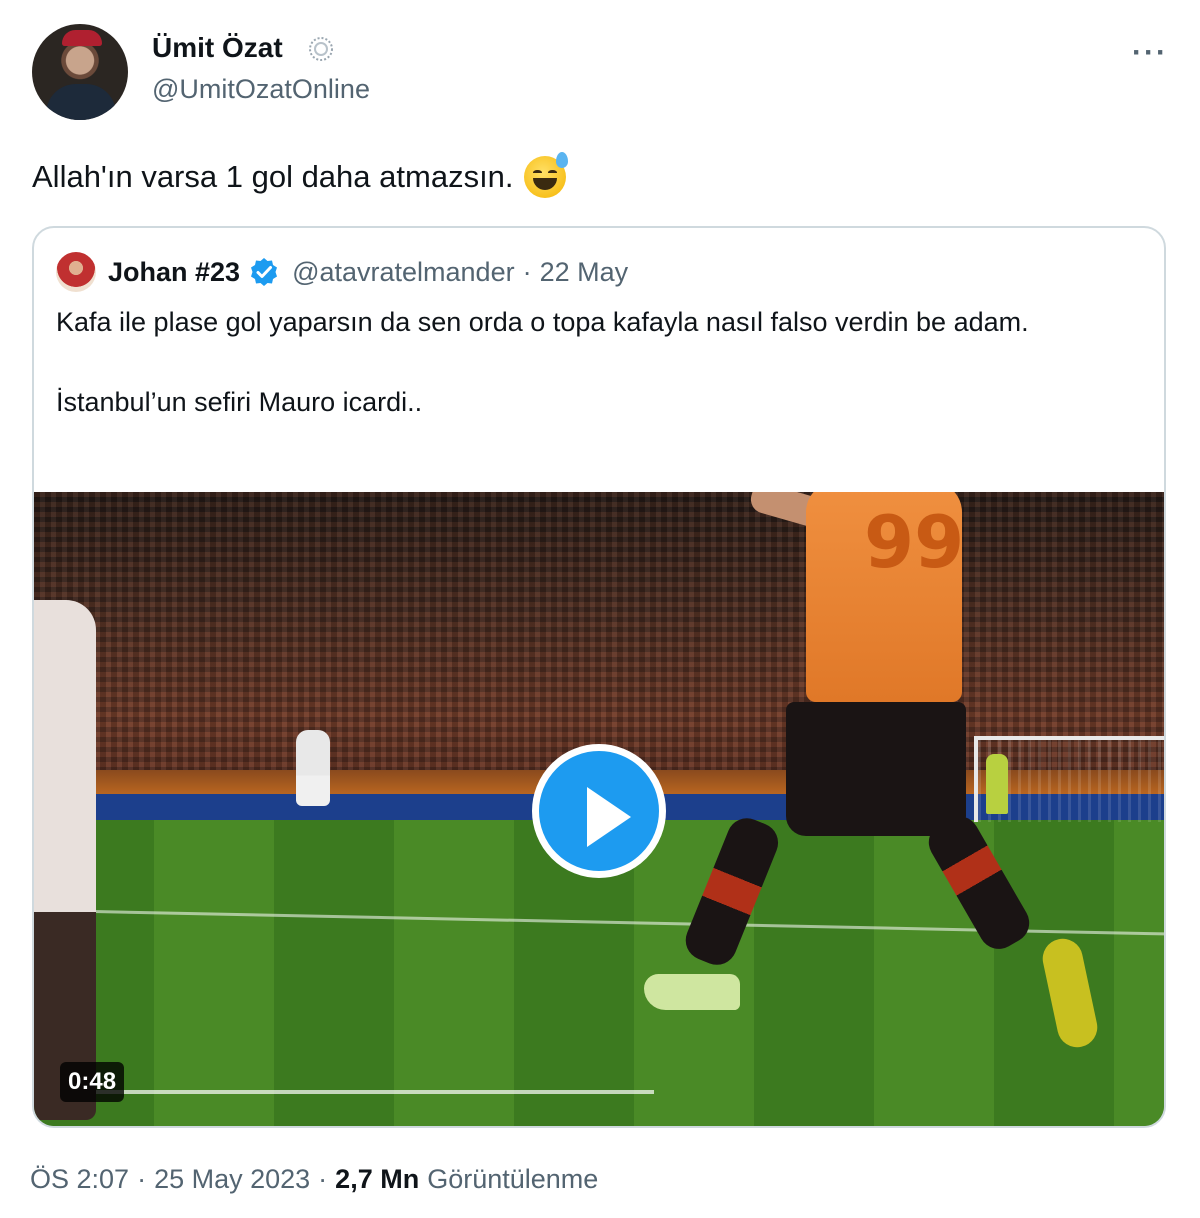 The height and width of the screenshot is (1218, 1200). I want to click on video-duration: 0:48, so click(92, 1082).